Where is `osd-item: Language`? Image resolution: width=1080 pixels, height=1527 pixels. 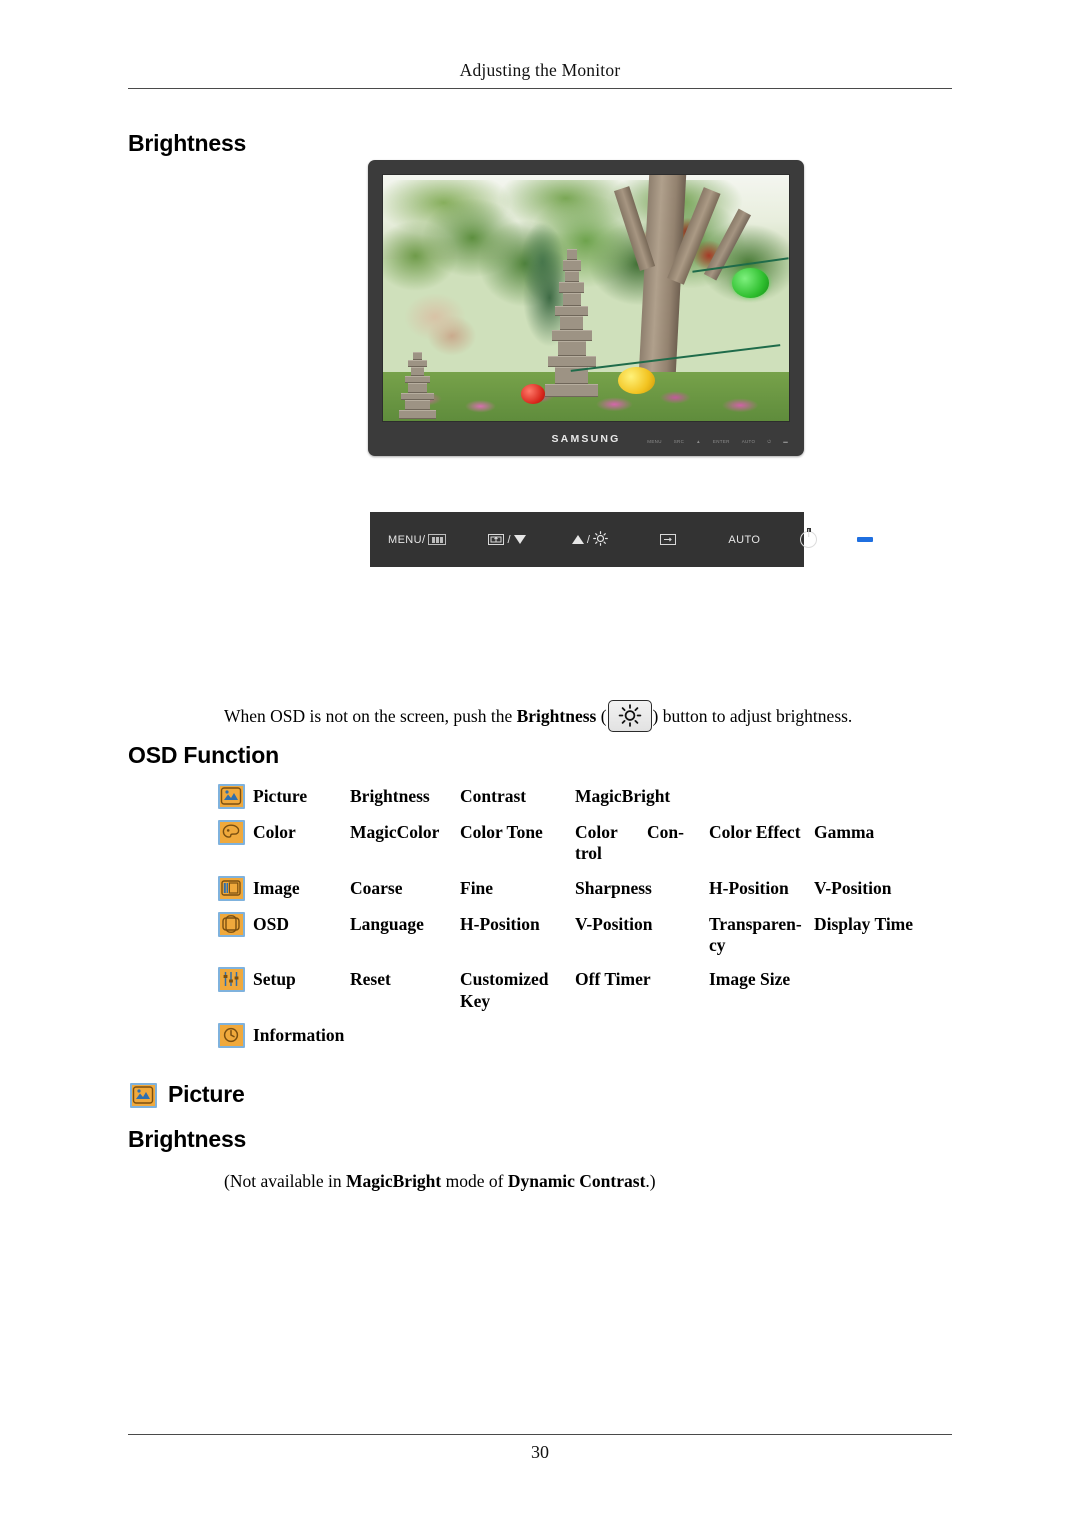 osd-item: Language is located at coordinates (405, 923).